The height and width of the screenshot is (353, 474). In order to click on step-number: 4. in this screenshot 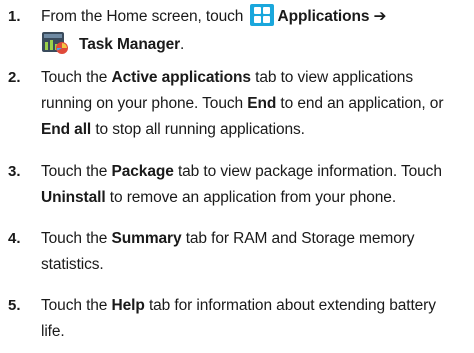, I will do `click(14, 238)`.